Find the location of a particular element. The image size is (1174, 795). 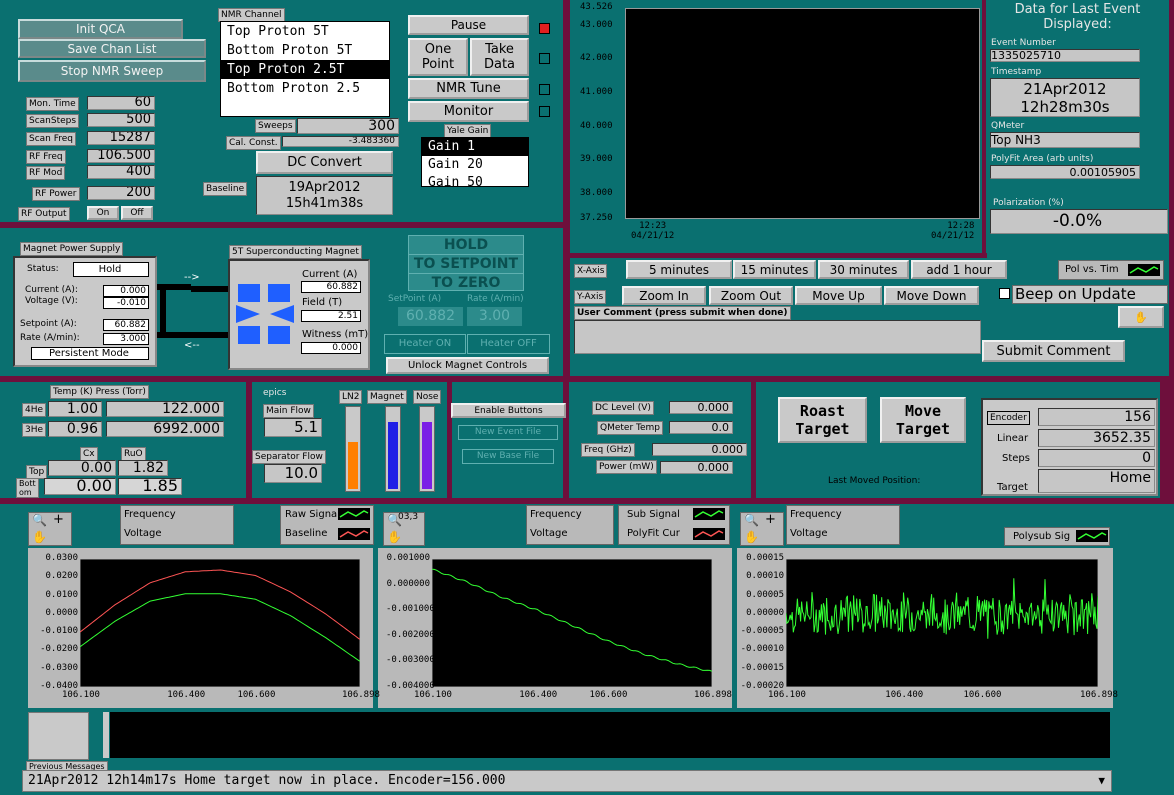

signal-y-tick: 0.00010 is located at coordinates (765, 576).